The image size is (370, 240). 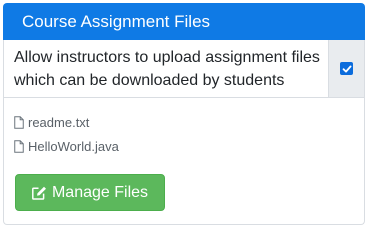 I want to click on upload-option-checkbox-cell, so click(x=346, y=68).